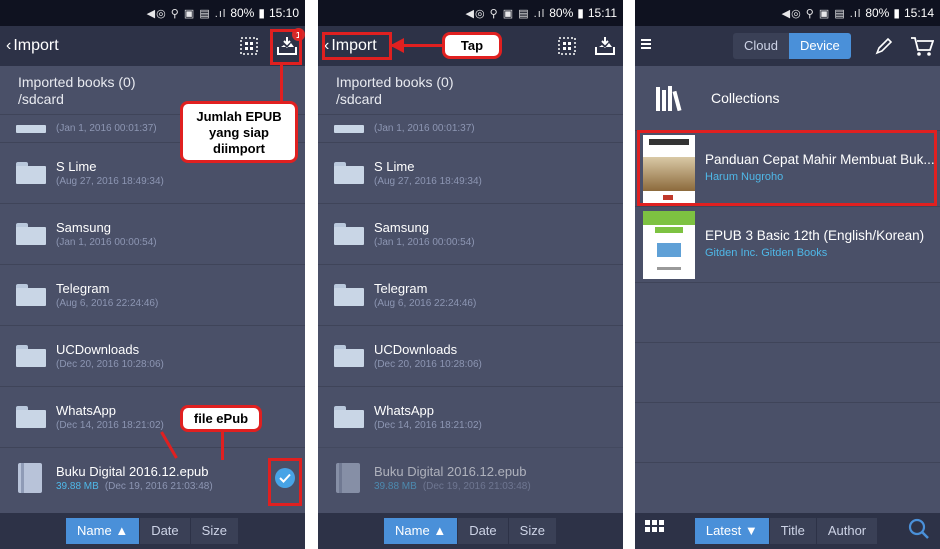 This screenshot has width=940, height=549. What do you see at coordinates (404, 410) in the screenshot?
I see `folder-name: WhatsApp` at bounding box center [404, 410].